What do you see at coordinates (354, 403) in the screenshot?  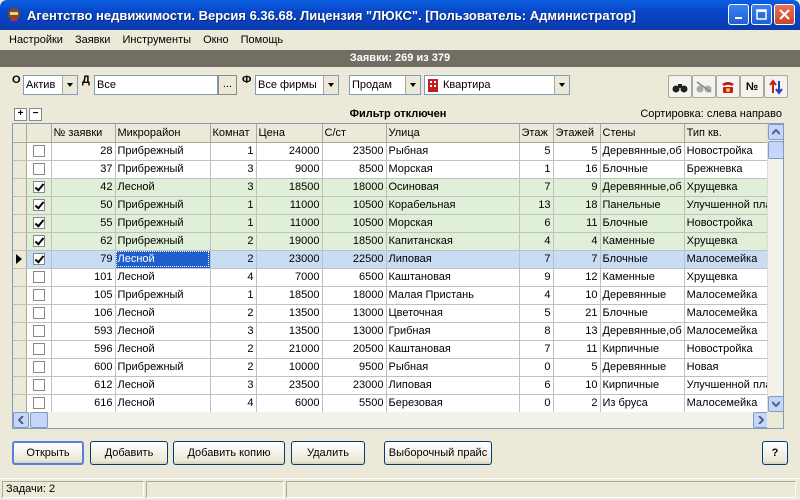 I see `cell-cost: 5500` at bounding box center [354, 403].